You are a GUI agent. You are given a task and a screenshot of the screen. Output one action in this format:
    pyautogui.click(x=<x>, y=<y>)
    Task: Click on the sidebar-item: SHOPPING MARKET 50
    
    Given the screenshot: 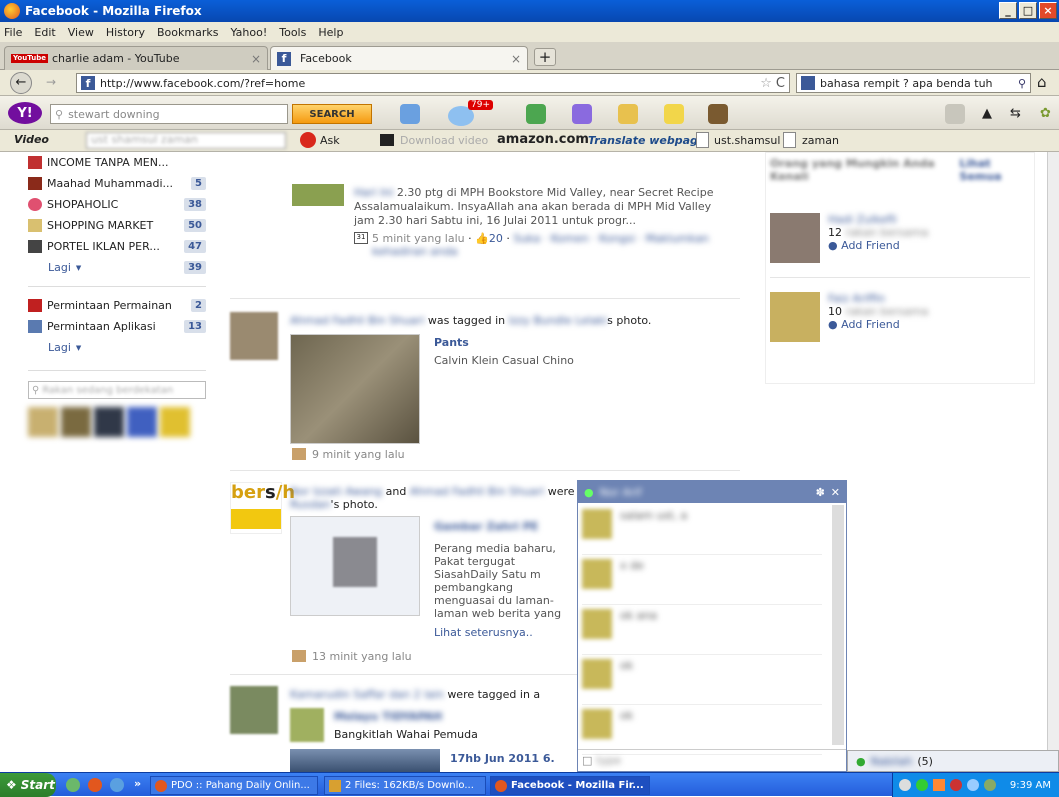 What is the action you would take?
    pyautogui.click(x=117, y=225)
    